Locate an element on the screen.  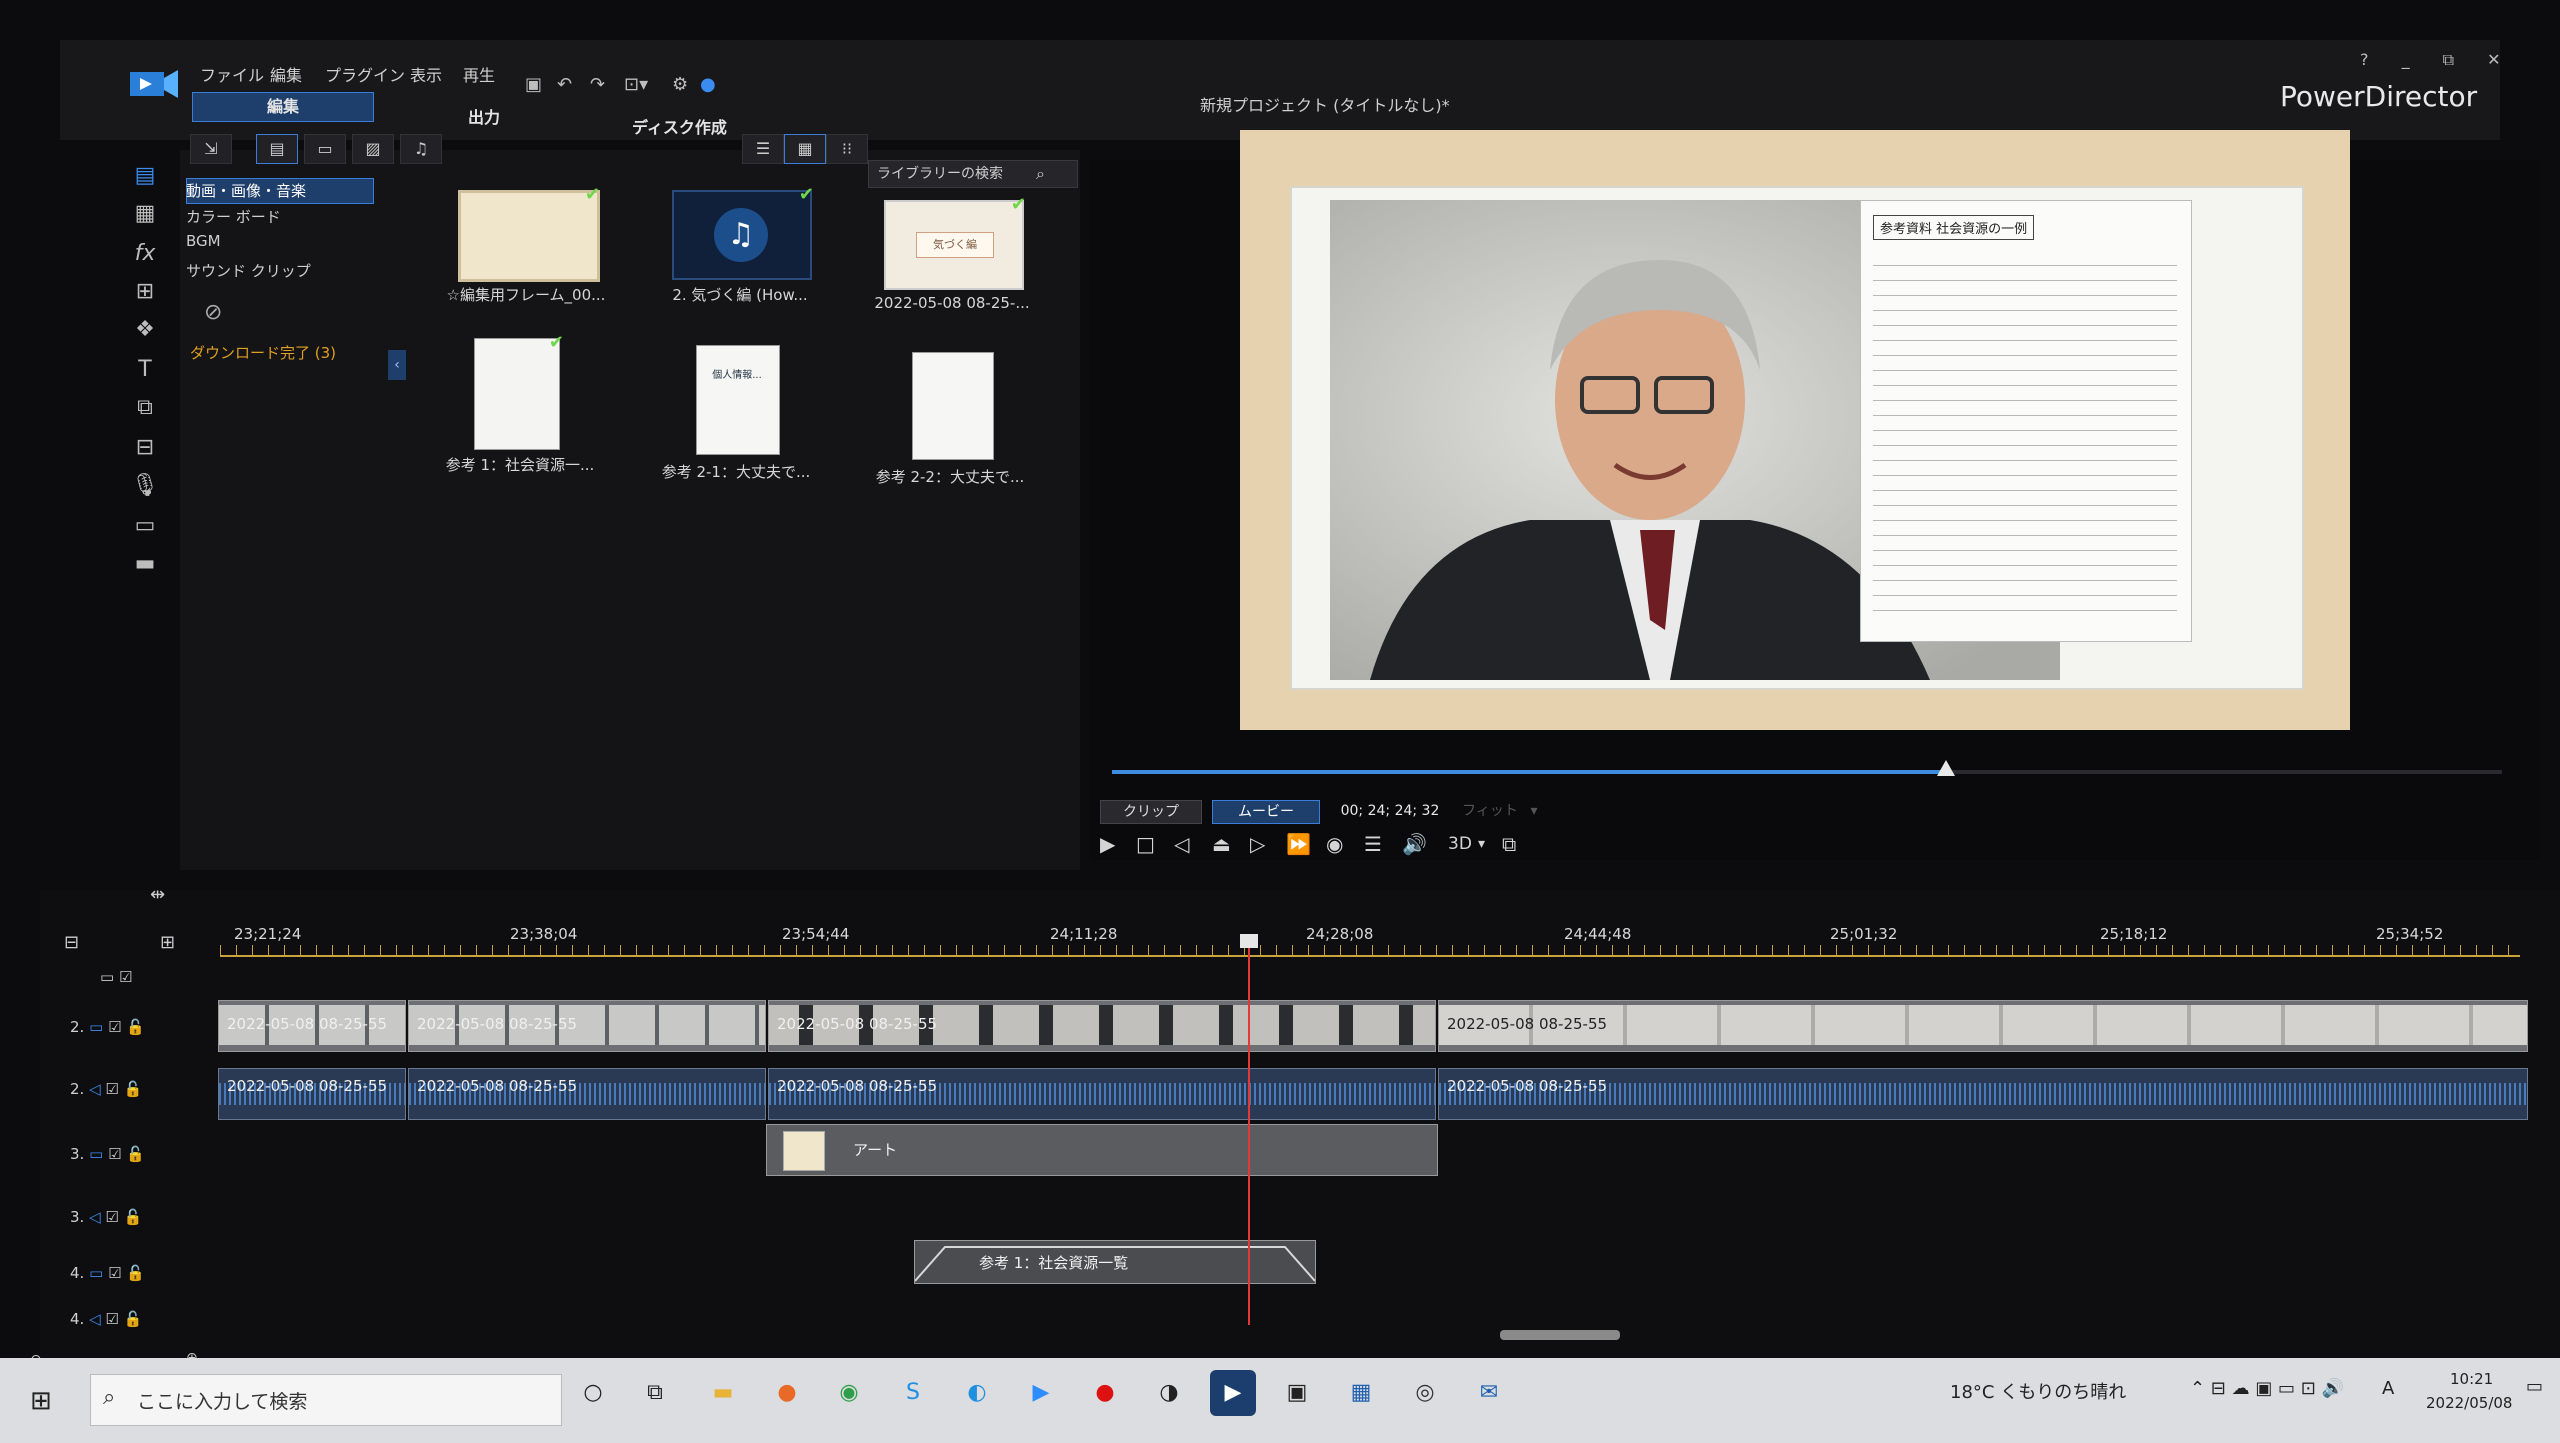
edge-icon: ◐ is located at coordinates (977, 1393).